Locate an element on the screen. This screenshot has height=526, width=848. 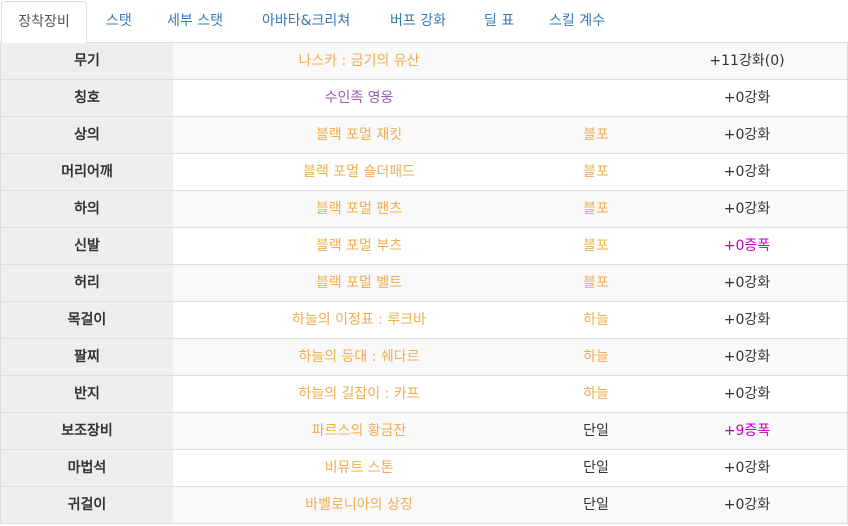
table-row: 칭호 수인족 영웅 +0강화 is located at coordinates (424, 98).